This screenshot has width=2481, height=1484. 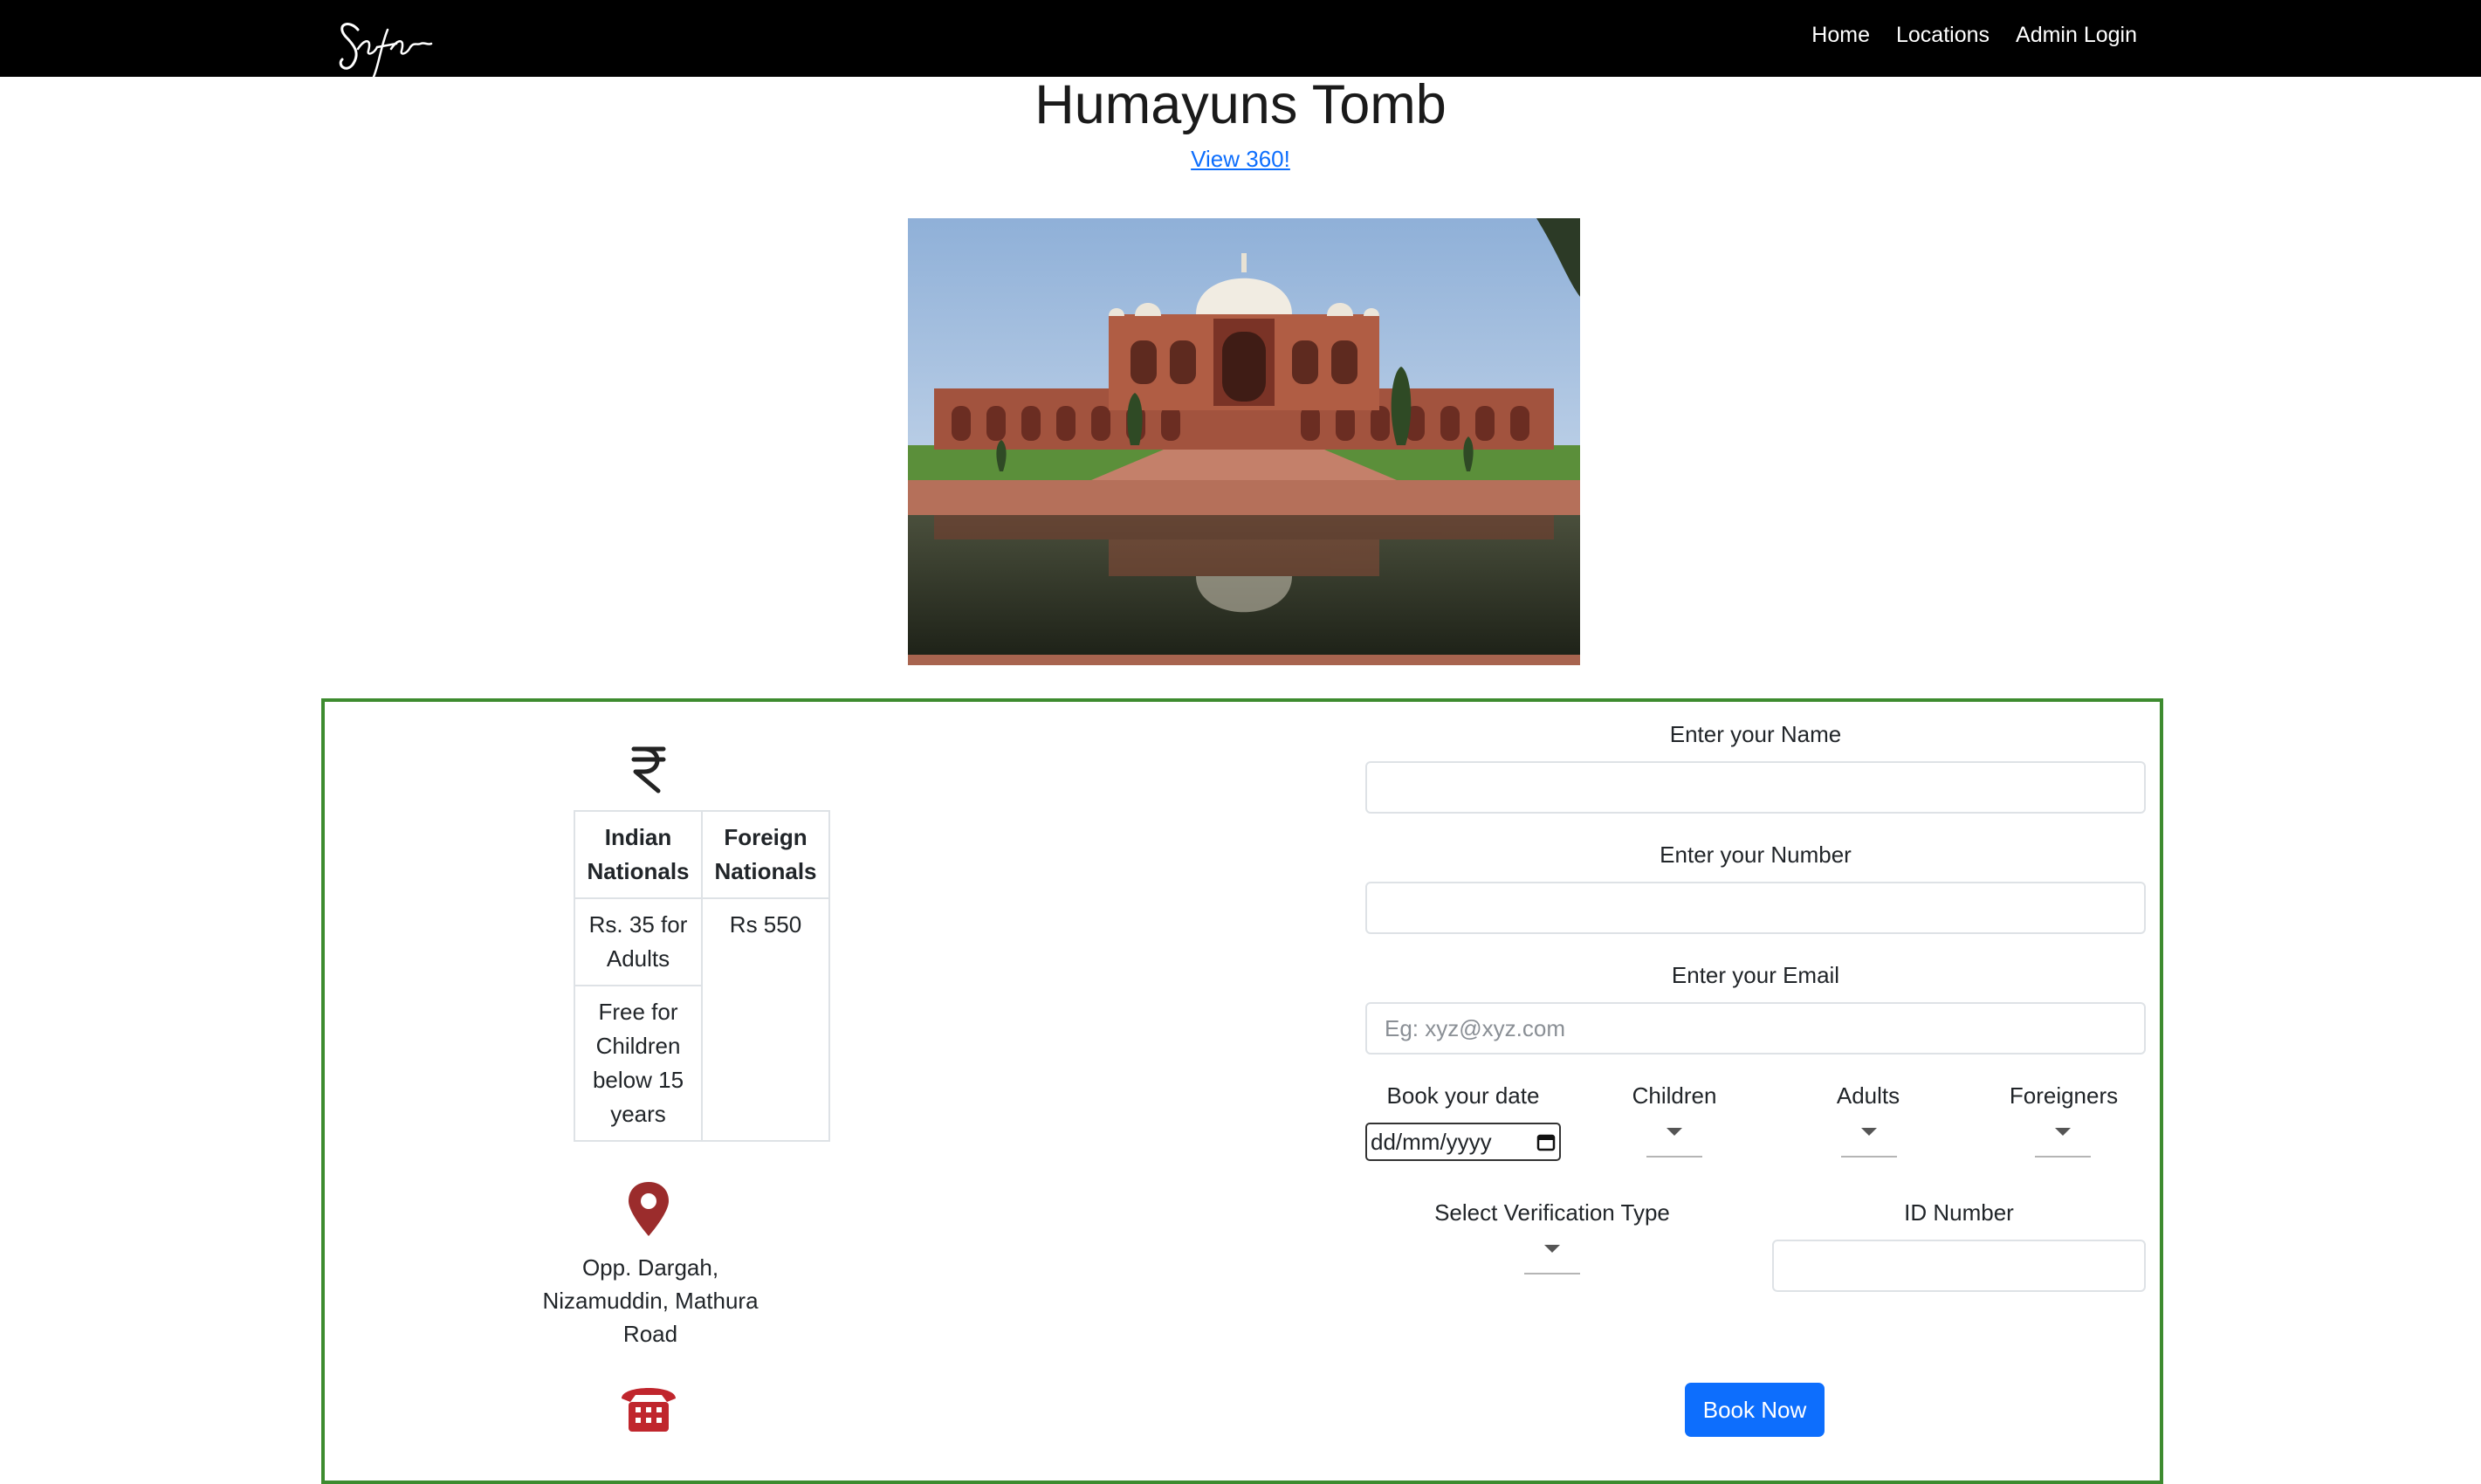 What do you see at coordinates (1942, 36) in the screenshot?
I see `nav-locations-link: Locations` at bounding box center [1942, 36].